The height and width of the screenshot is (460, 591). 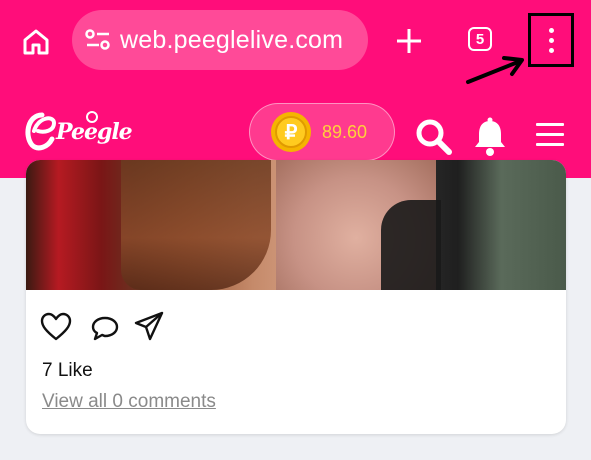 I want to click on peegle-logo: Peegle, so click(x=76, y=132).